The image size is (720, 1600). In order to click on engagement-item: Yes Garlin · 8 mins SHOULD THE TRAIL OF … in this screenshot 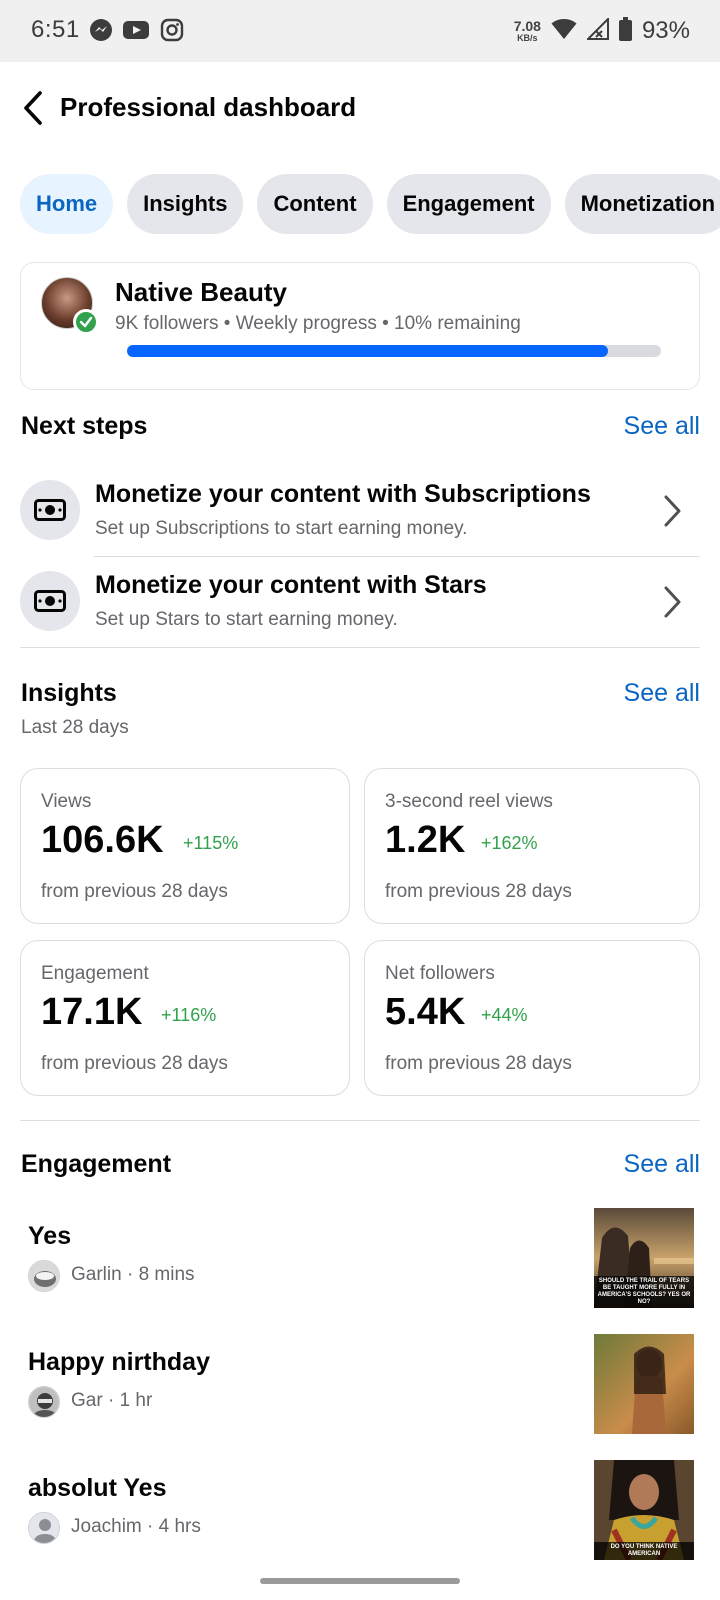, I will do `click(360, 1261)`.